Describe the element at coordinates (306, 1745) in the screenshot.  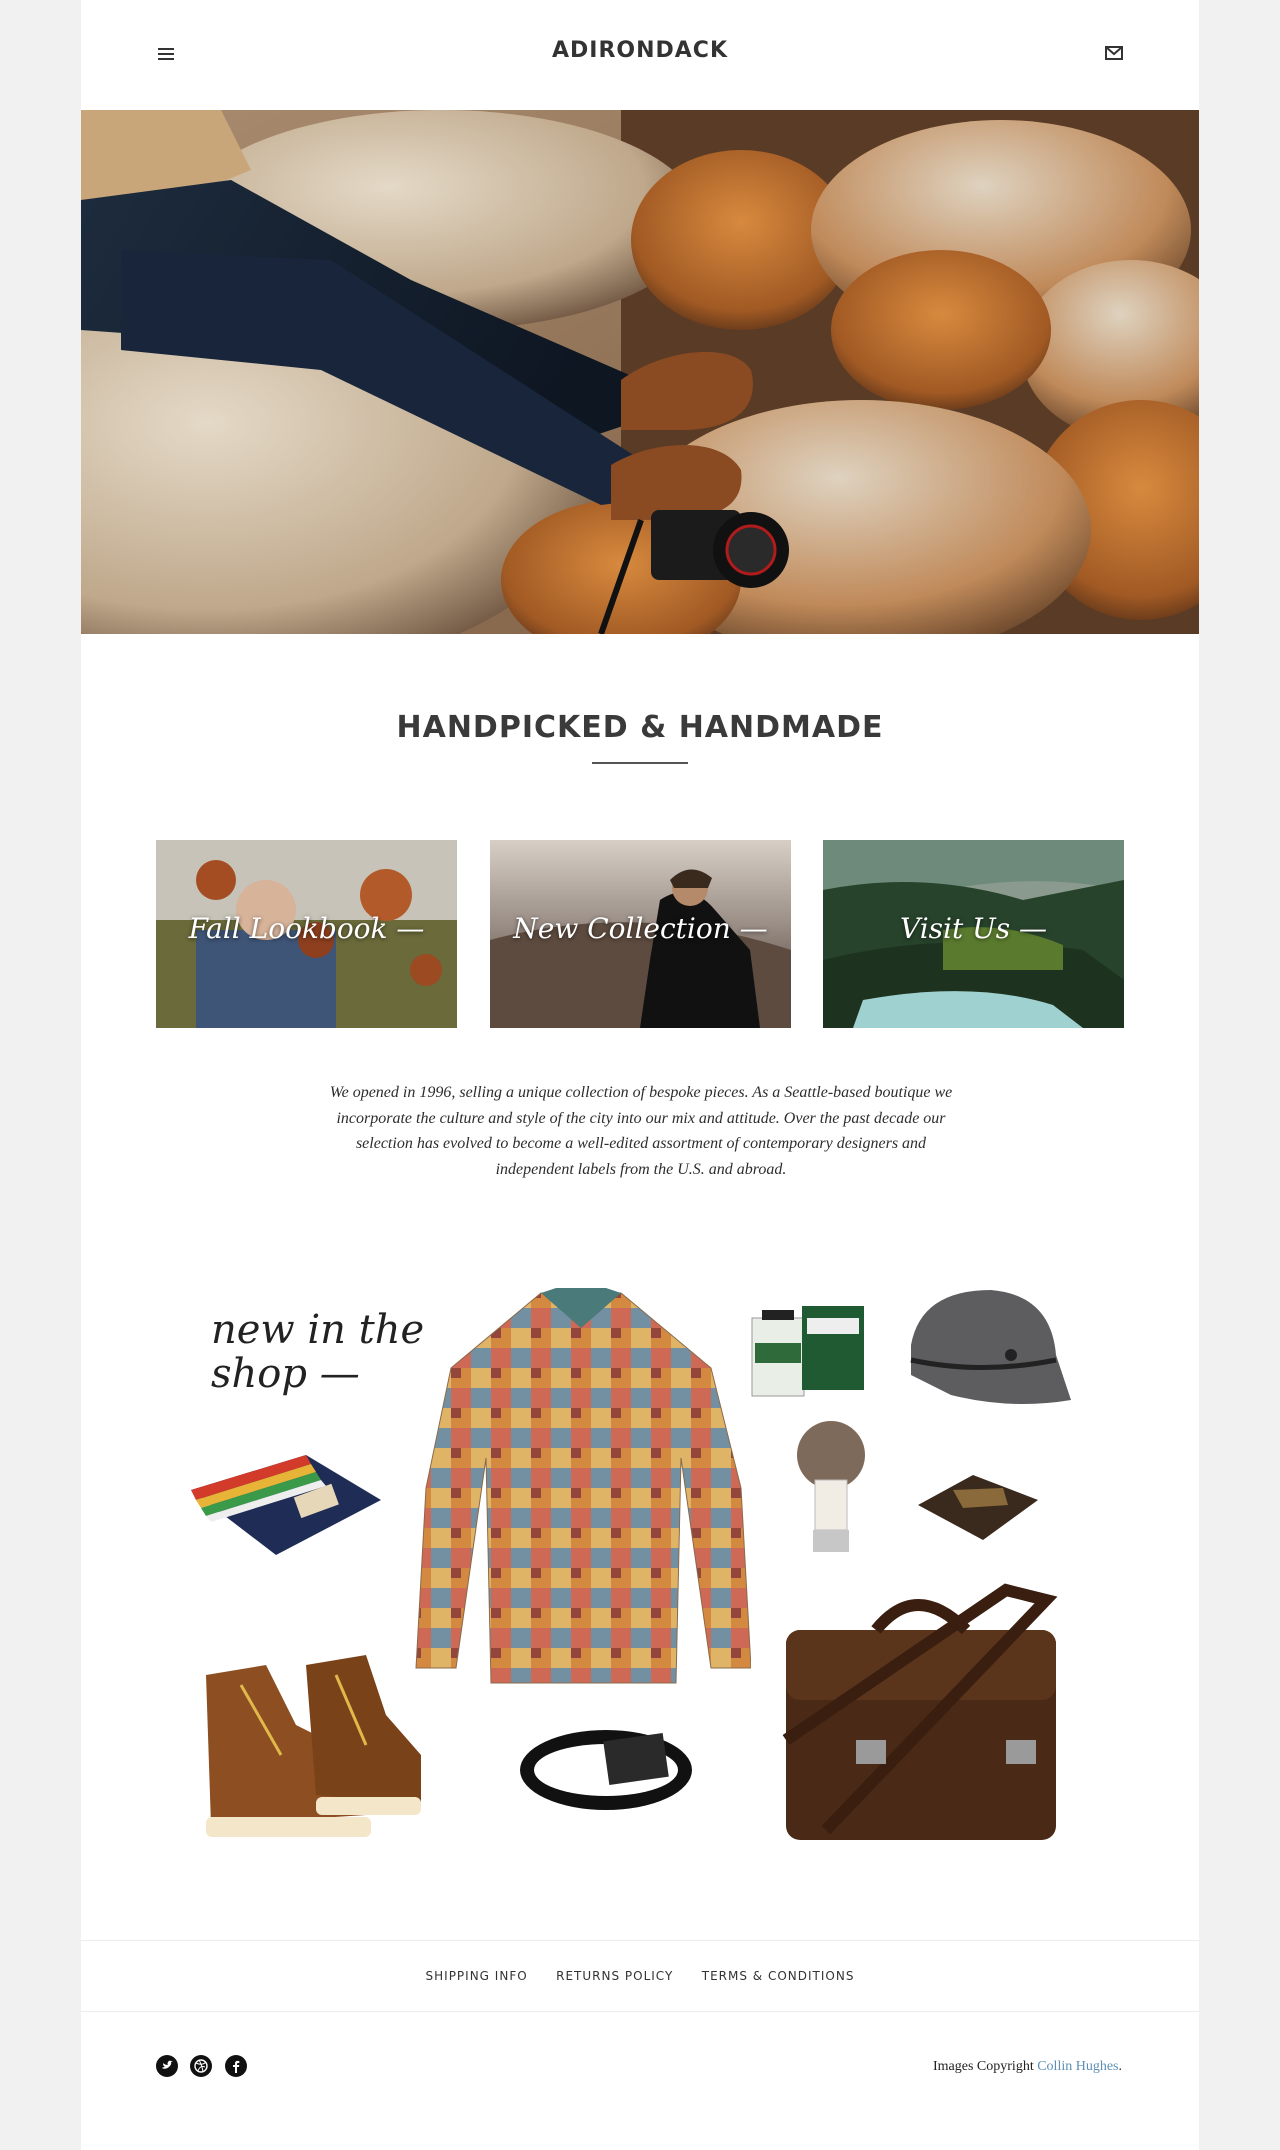
I see `boots-image` at that location.